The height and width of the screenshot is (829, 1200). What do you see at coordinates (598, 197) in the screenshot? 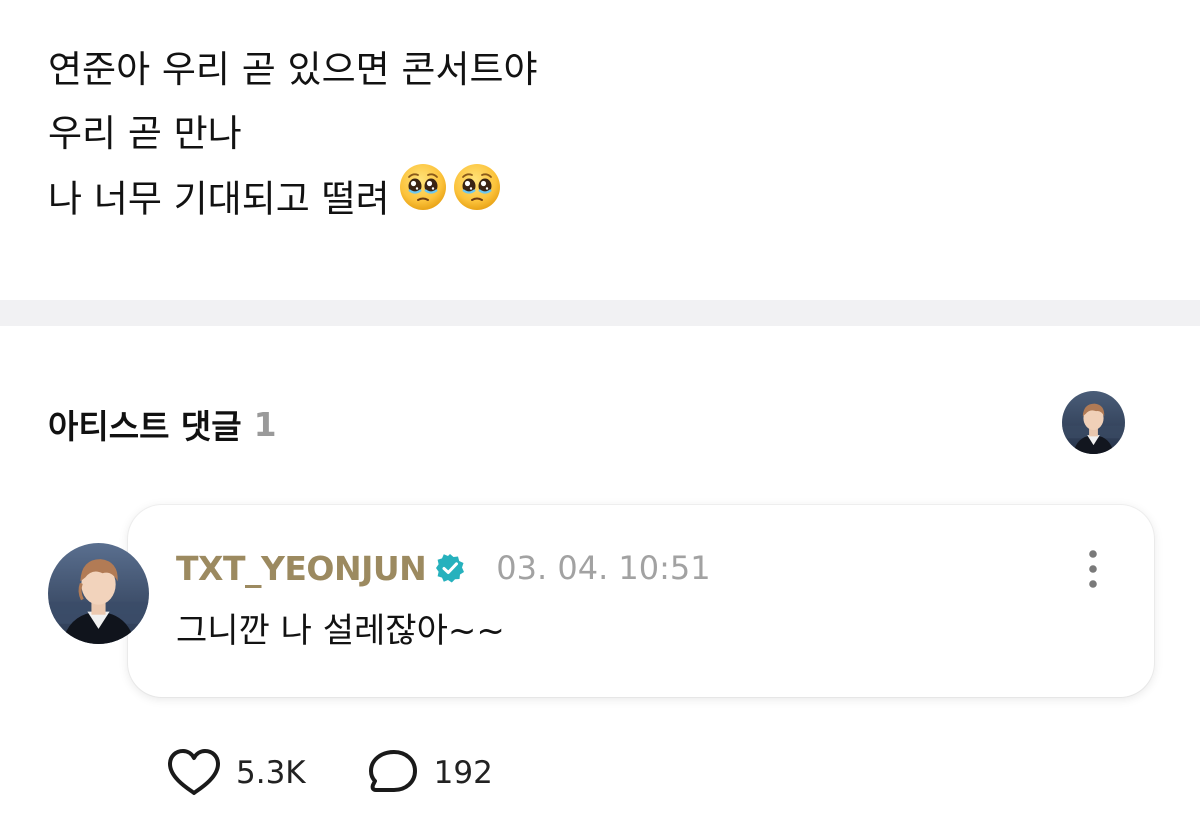
I see `post-text-line-3: 나 너무 기대되고 떨려` at bounding box center [598, 197].